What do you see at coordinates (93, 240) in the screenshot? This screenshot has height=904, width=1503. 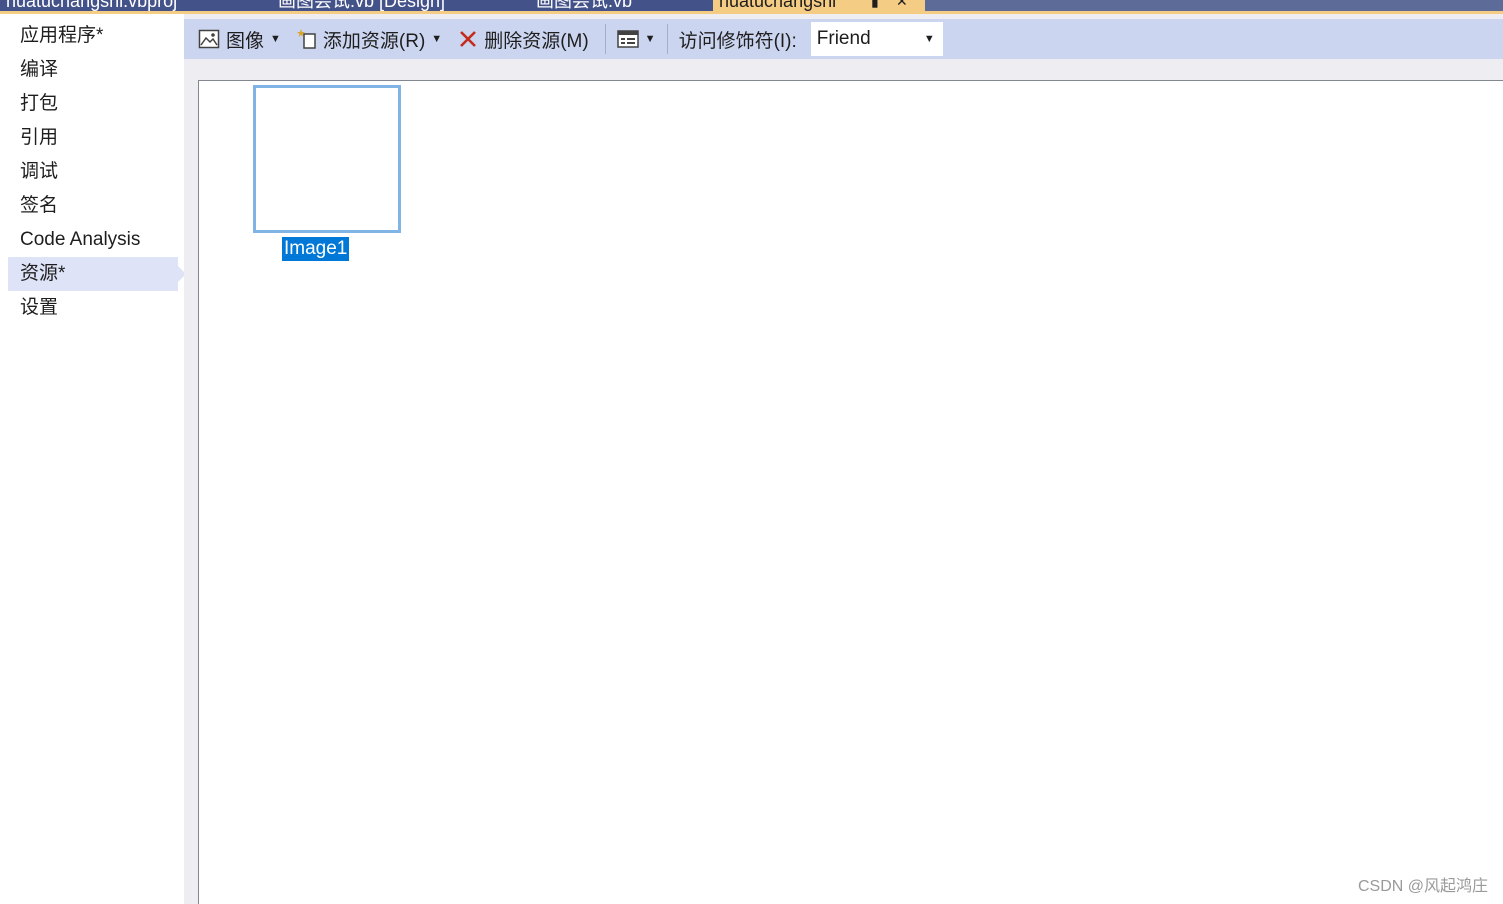 I see `nav-item-code-analysis: Code Analysis` at bounding box center [93, 240].